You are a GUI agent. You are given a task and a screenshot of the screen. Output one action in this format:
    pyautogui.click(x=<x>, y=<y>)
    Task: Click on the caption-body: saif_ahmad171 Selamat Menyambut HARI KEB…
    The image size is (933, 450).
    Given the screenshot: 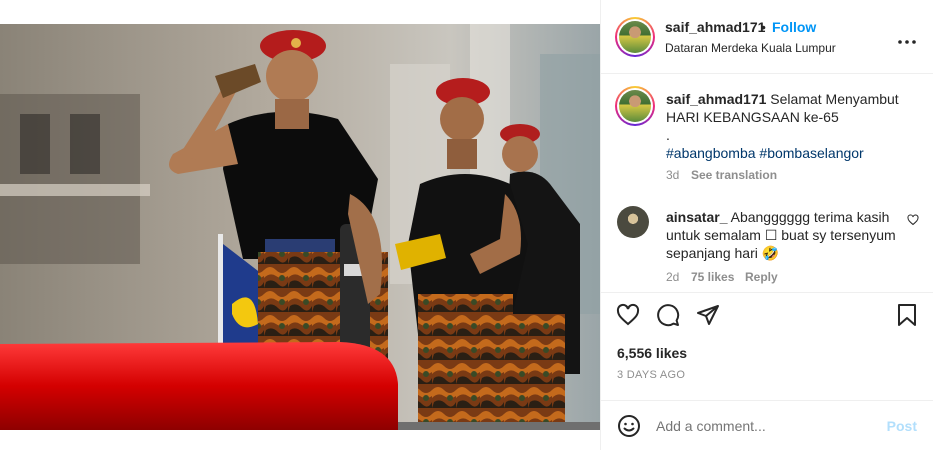 What is the action you would take?
    pyautogui.click(x=791, y=126)
    